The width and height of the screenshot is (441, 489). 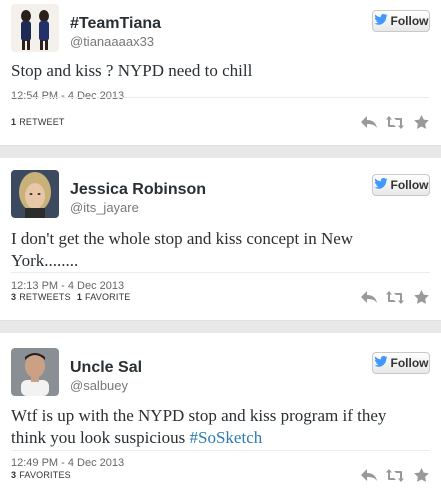 What do you see at coordinates (226, 437) in the screenshot?
I see `hashtag-link: #SoSketch` at bounding box center [226, 437].